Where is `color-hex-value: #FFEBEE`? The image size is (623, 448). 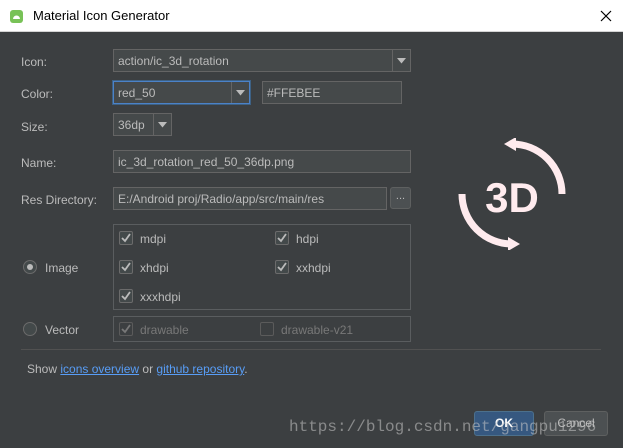
color-hex-value: #FFEBEE is located at coordinates (294, 93).